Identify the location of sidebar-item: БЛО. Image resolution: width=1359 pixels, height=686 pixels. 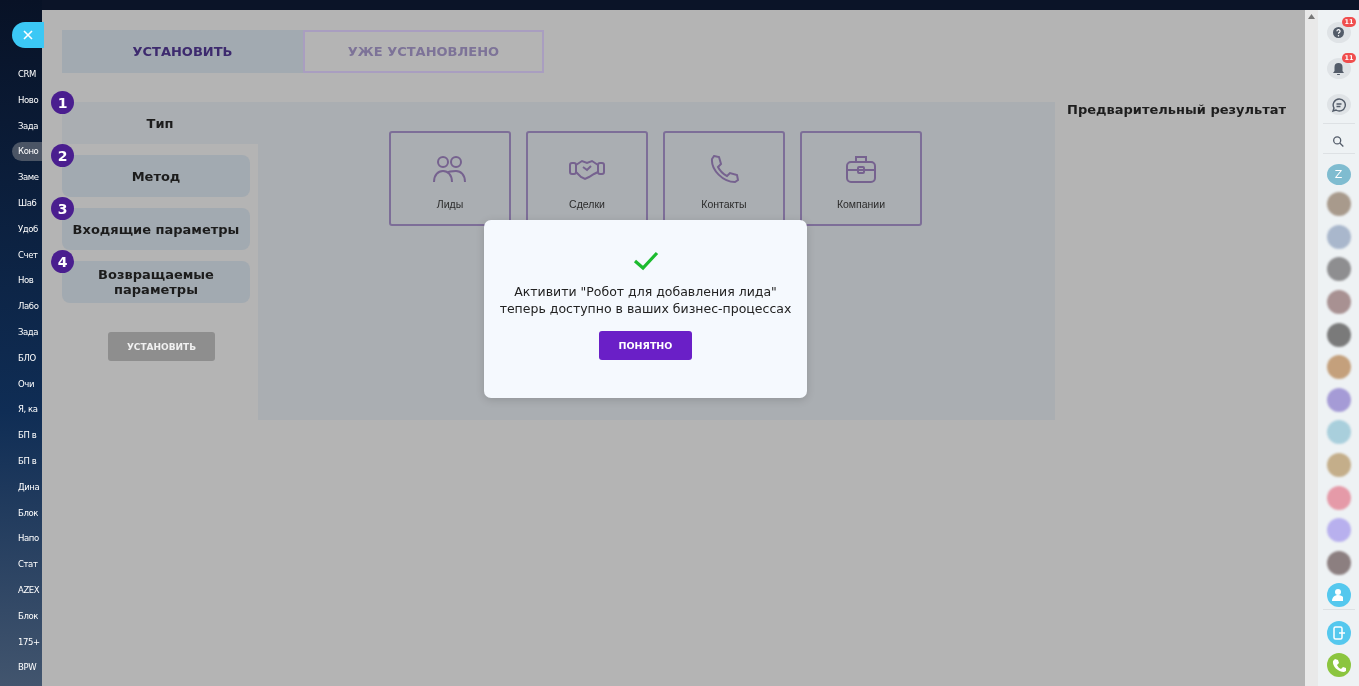
(27, 358).